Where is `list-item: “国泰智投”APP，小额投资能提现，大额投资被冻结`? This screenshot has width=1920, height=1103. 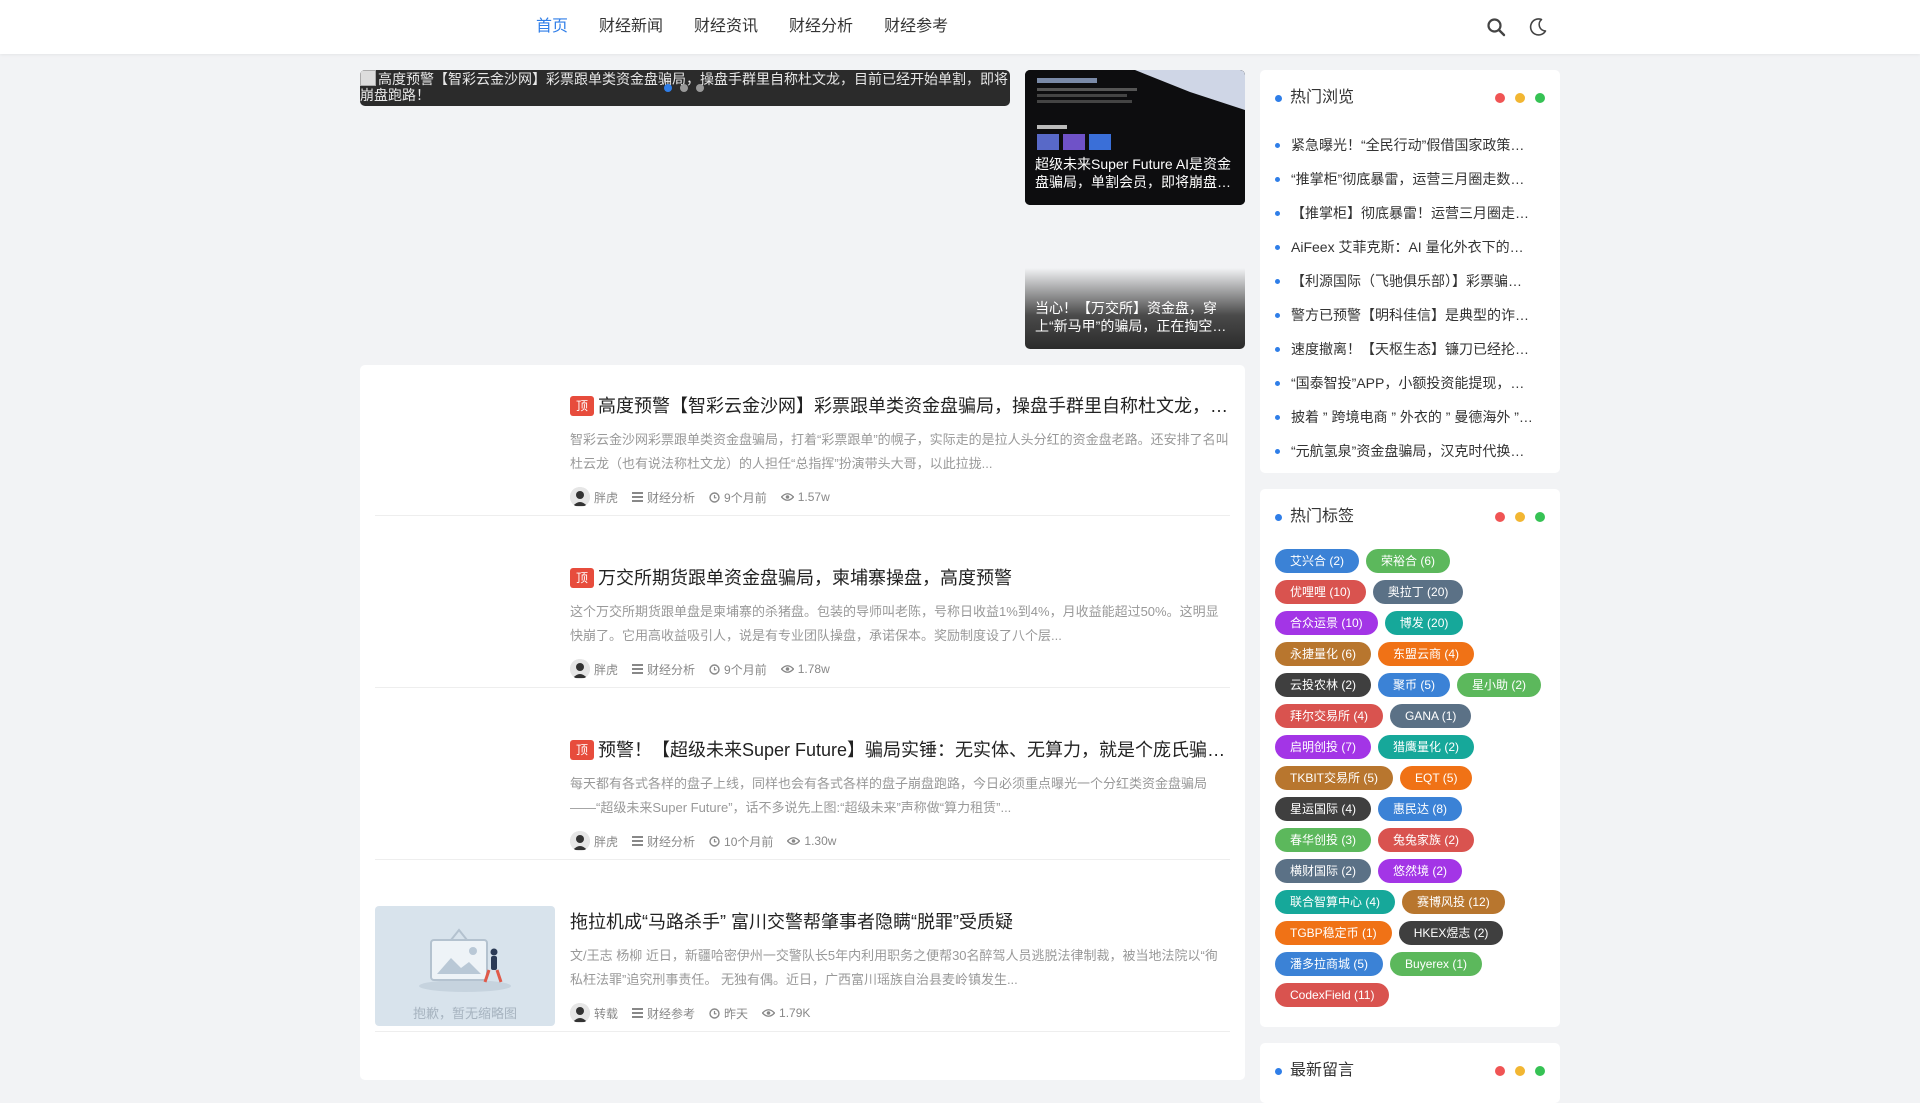
list-item: “国泰智投”APP，小额投资能提现，大额投资被冻结 is located at coordinates (1410, 383).